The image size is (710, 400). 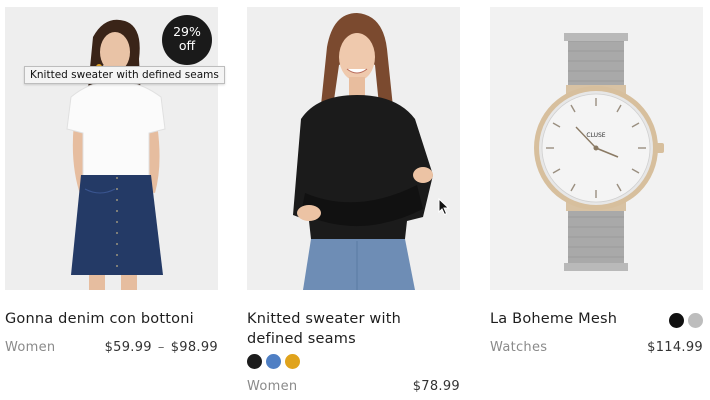 What do you see at coordinates (99, 319) in the screenshot?
I see `product-title: Gonna denim con bottoni` at bounding box center [99, 319].